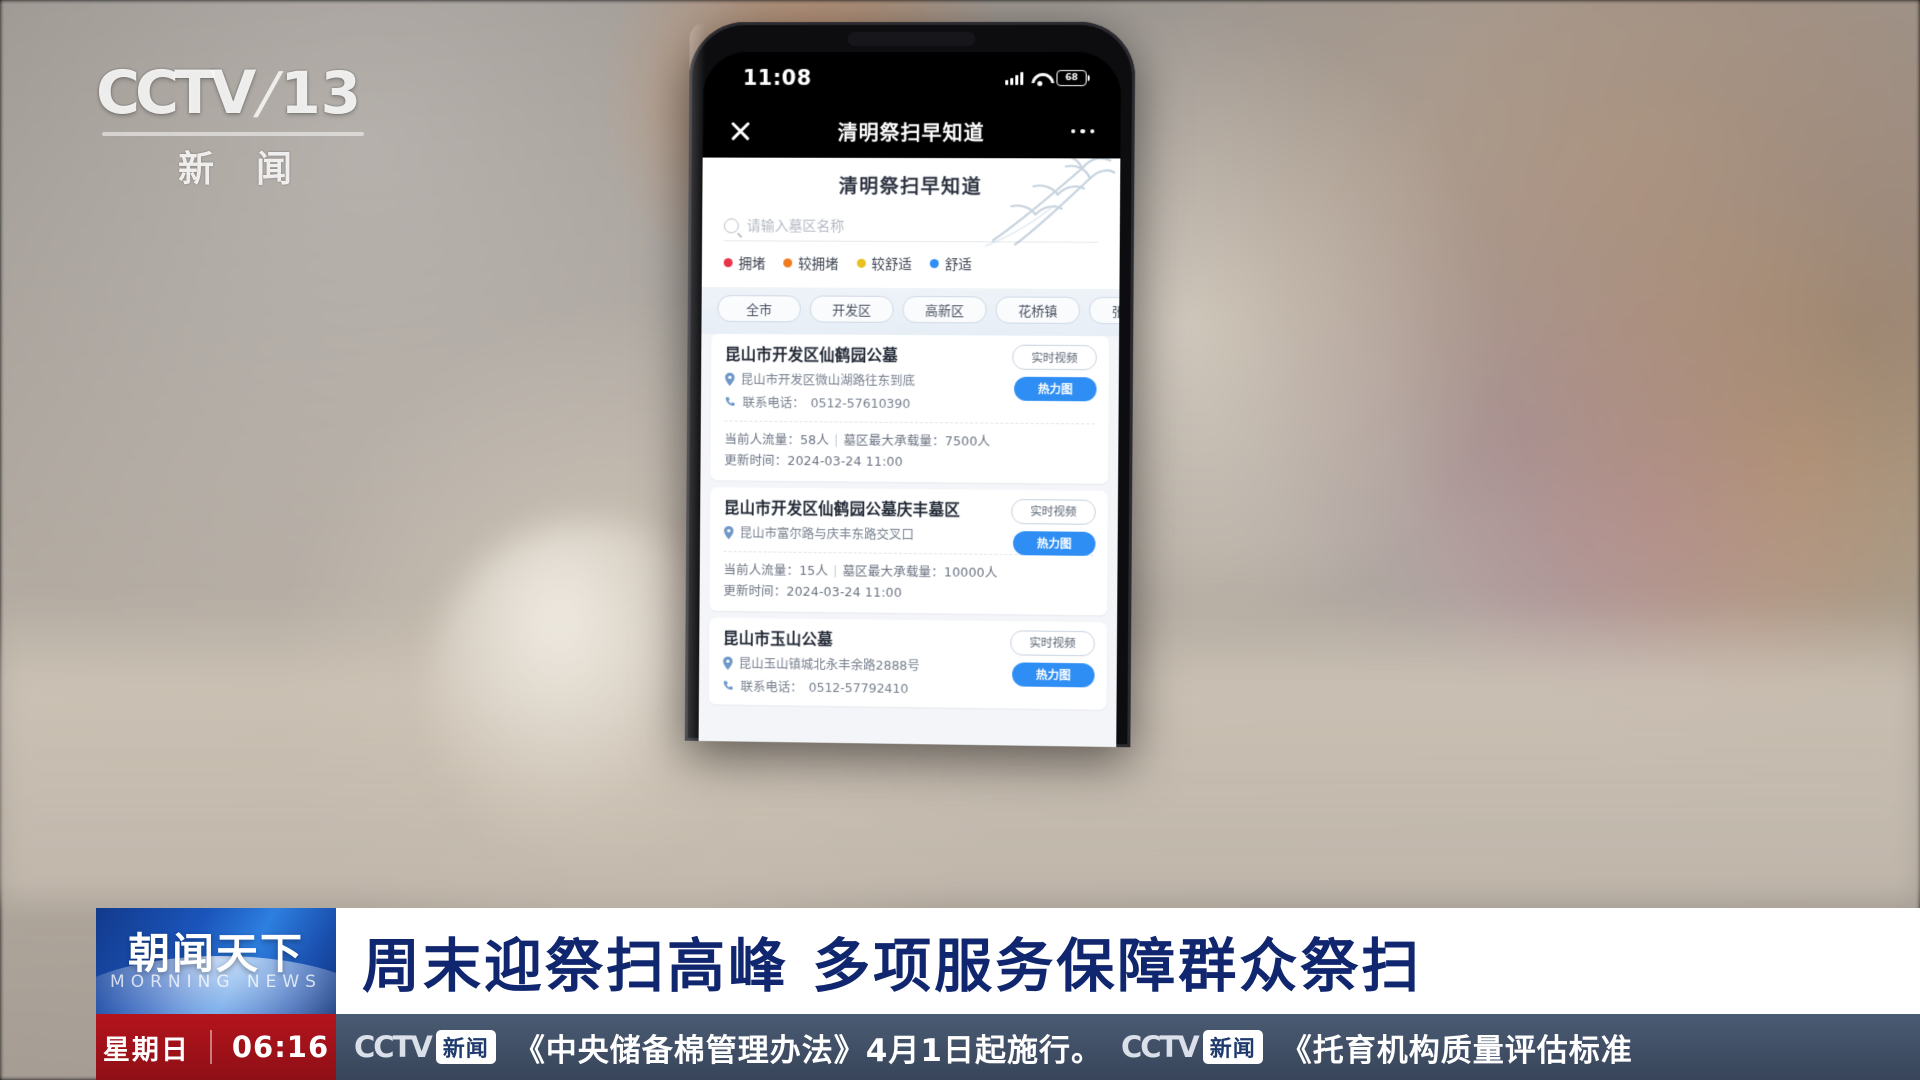 The height and width of the screenshot is (1080, 1920). Describe the element at coordinates (236, 166) in the screenshot. I see `channel-logo-sub: 新 闻` at that location.